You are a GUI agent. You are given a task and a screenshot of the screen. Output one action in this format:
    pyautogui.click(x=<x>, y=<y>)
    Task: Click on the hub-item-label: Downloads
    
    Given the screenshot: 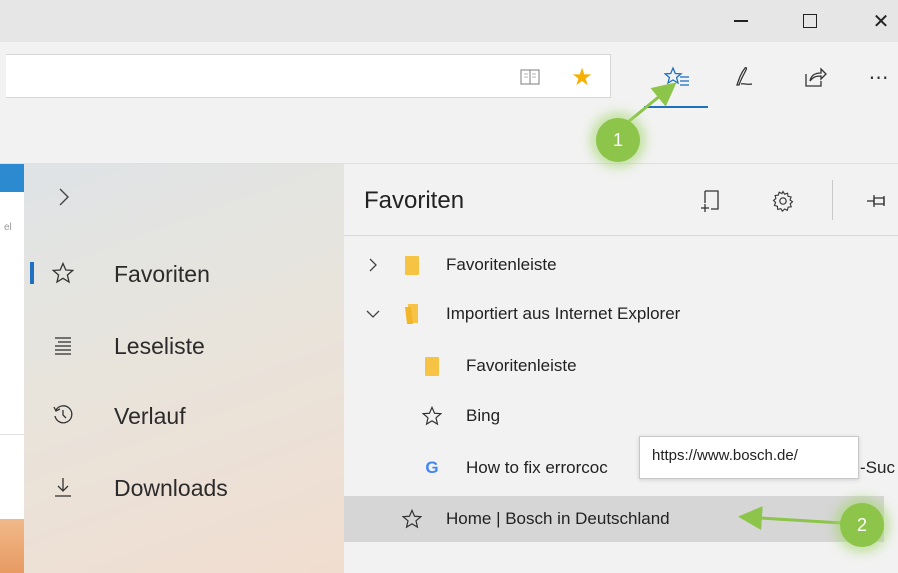 What is the action you would take?
    pyautogui.click(x=171, y=488)
    